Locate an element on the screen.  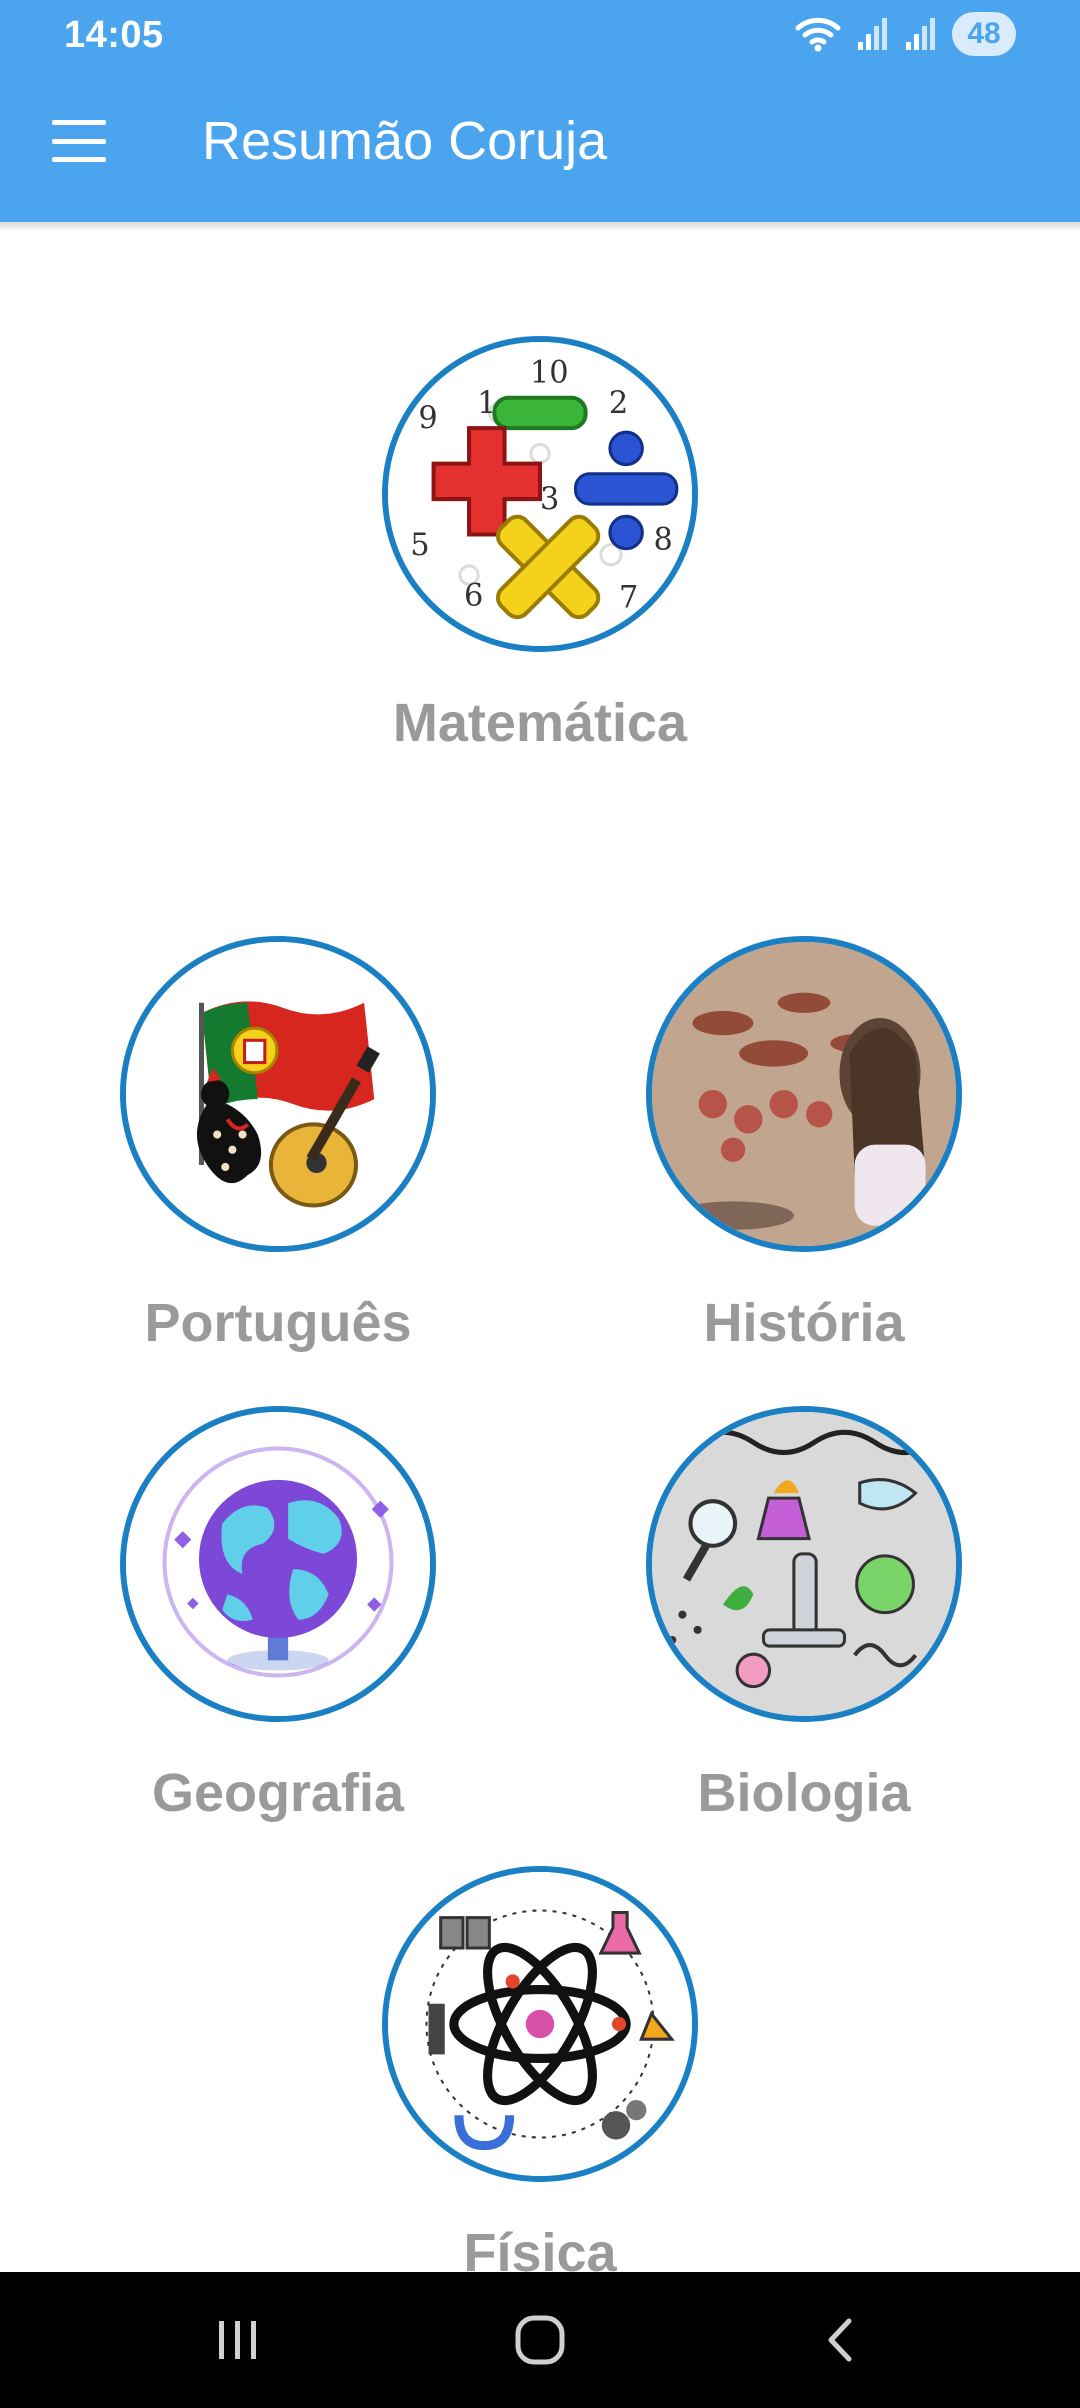
svg-text: 1 is located at coordinates (486, 403).